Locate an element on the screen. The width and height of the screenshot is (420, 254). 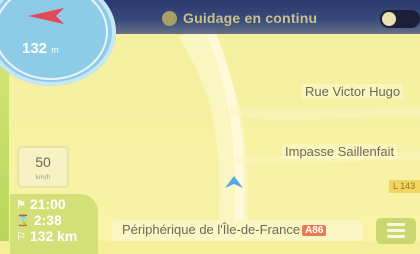
turn-arrow-icon is located at coordinates (46, 16).